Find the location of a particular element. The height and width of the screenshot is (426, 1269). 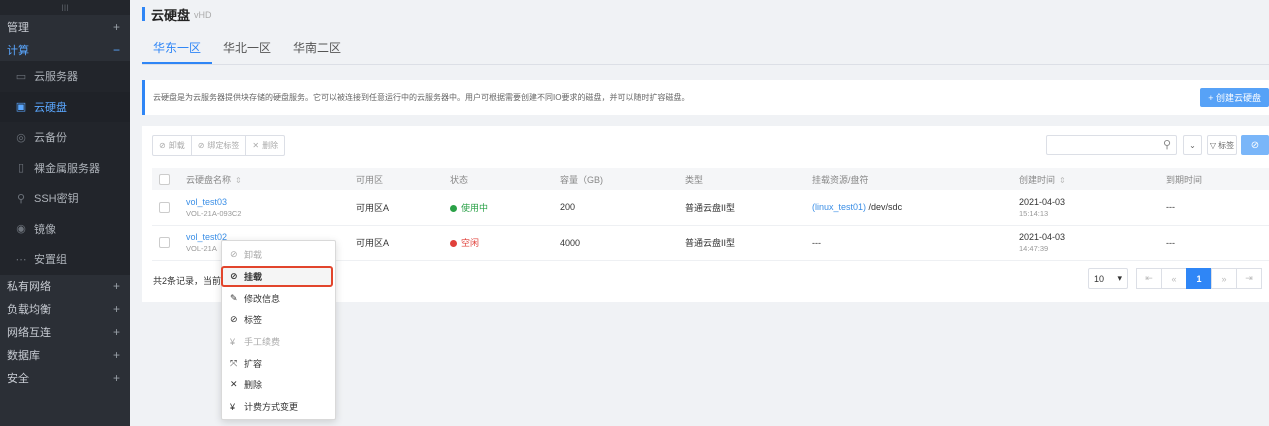

tag-filter-button: ▽ 标签 is located at coordinates (1222, 145).